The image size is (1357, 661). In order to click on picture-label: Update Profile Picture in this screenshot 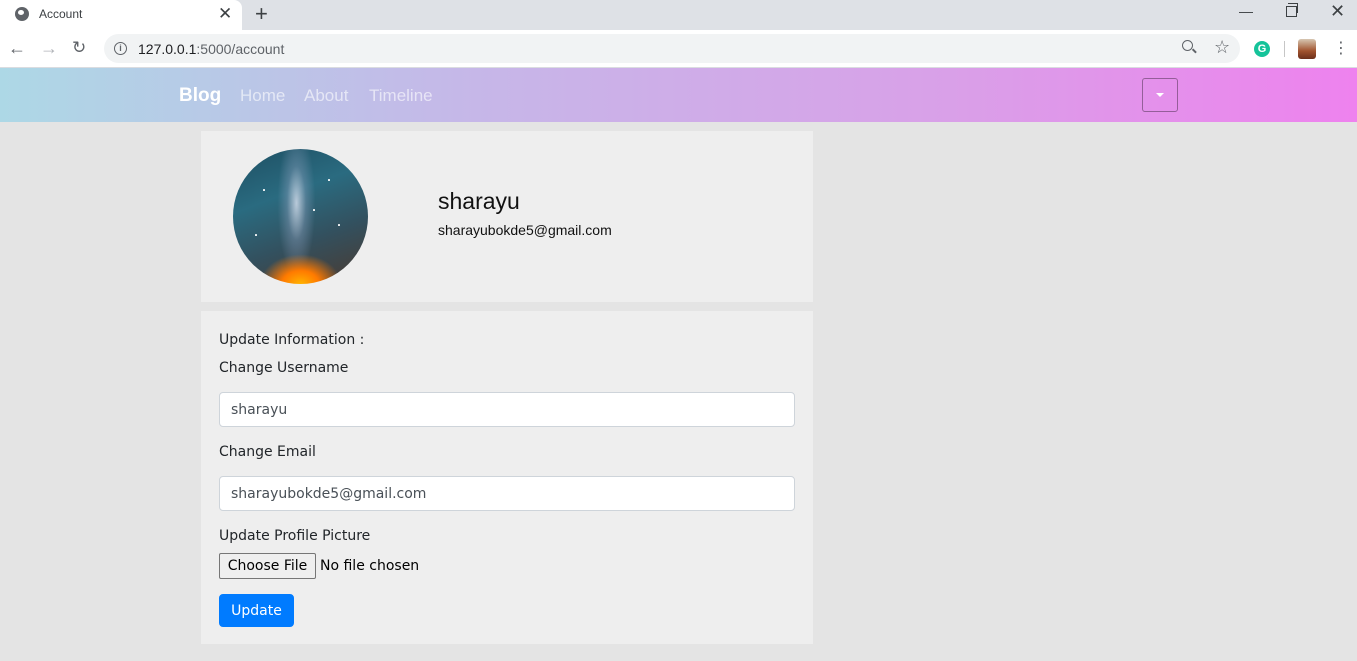, I will do `click(295, 536)`.